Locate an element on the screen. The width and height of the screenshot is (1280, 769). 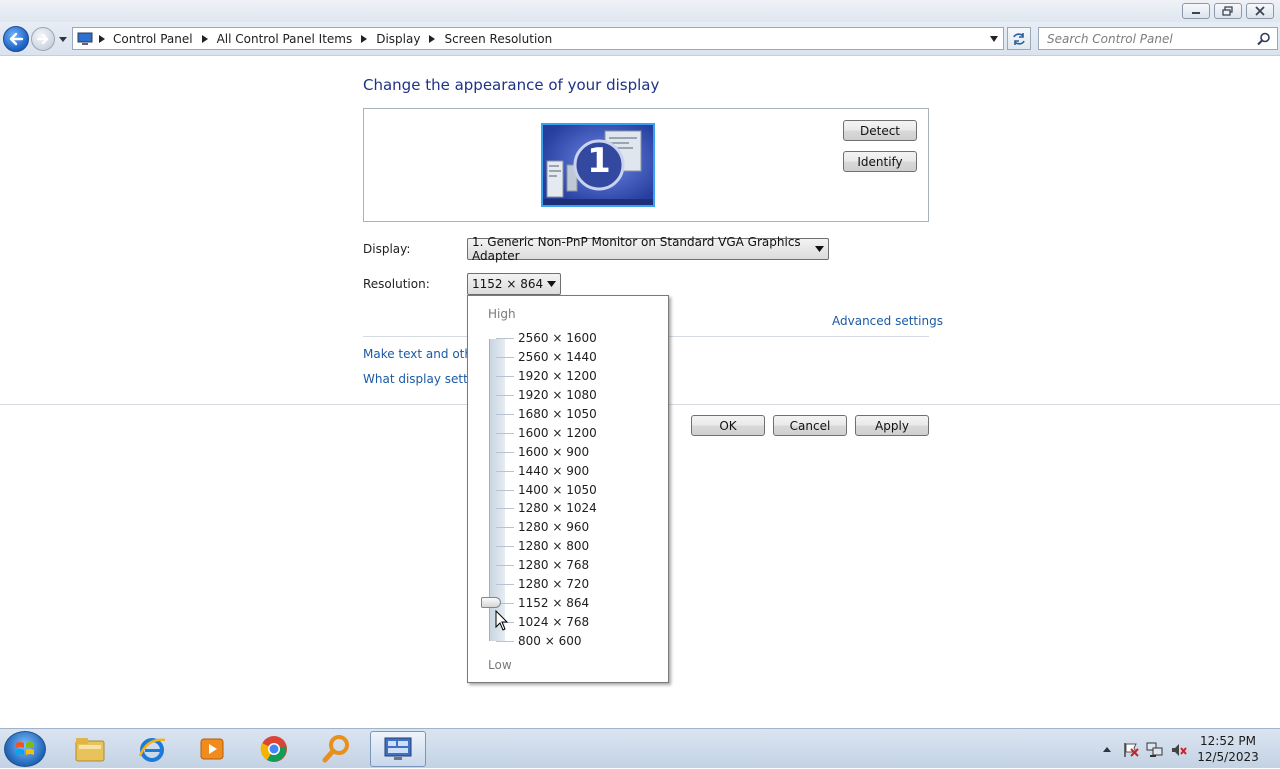
title-bar is located at coordinates (640, 11).